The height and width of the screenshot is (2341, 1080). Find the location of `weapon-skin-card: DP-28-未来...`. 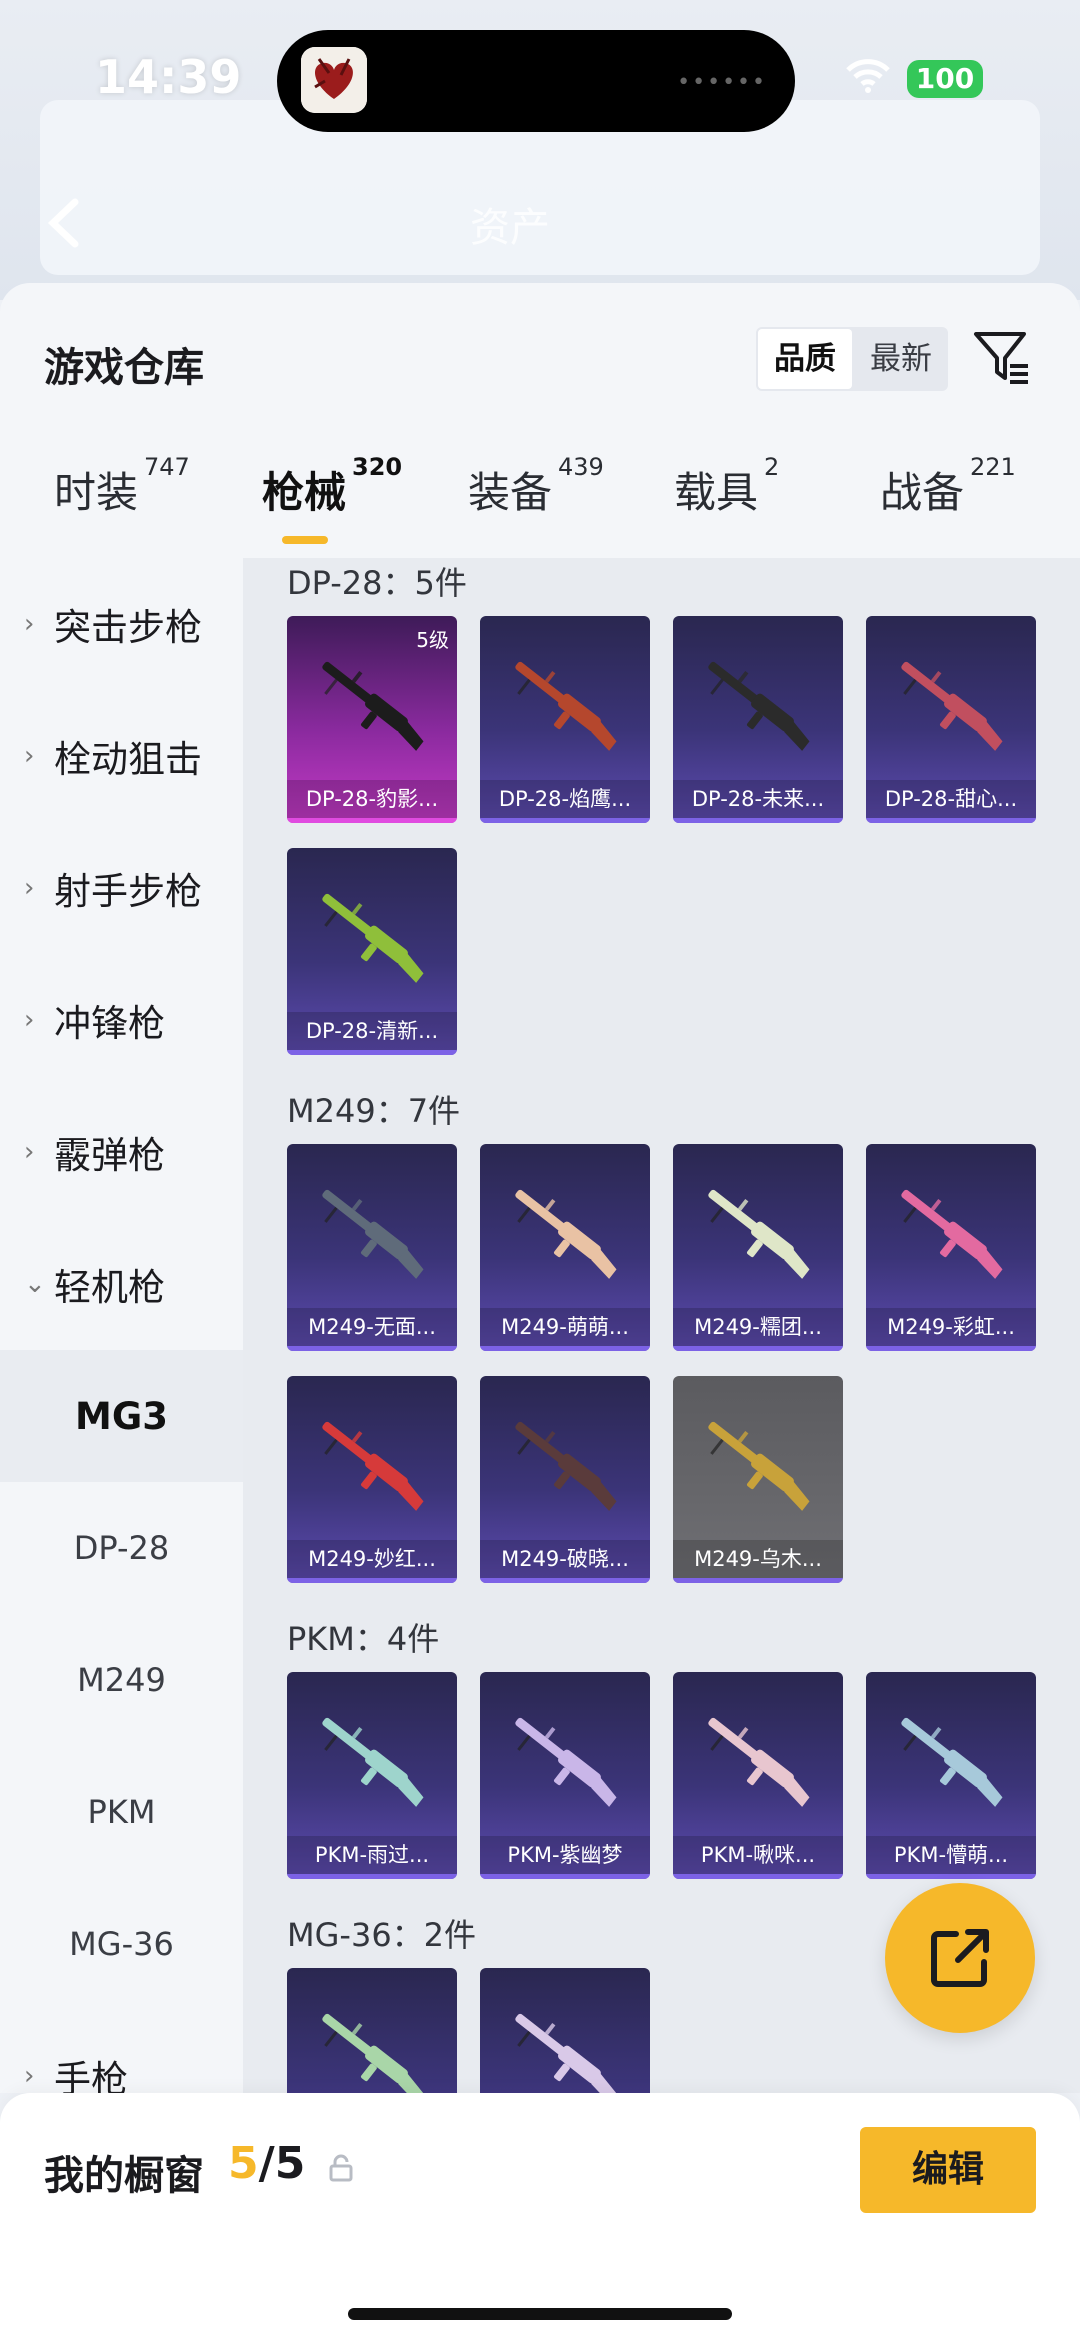

weapon-skin-card: DP-28-未来... is located at coordinates (758, 719).